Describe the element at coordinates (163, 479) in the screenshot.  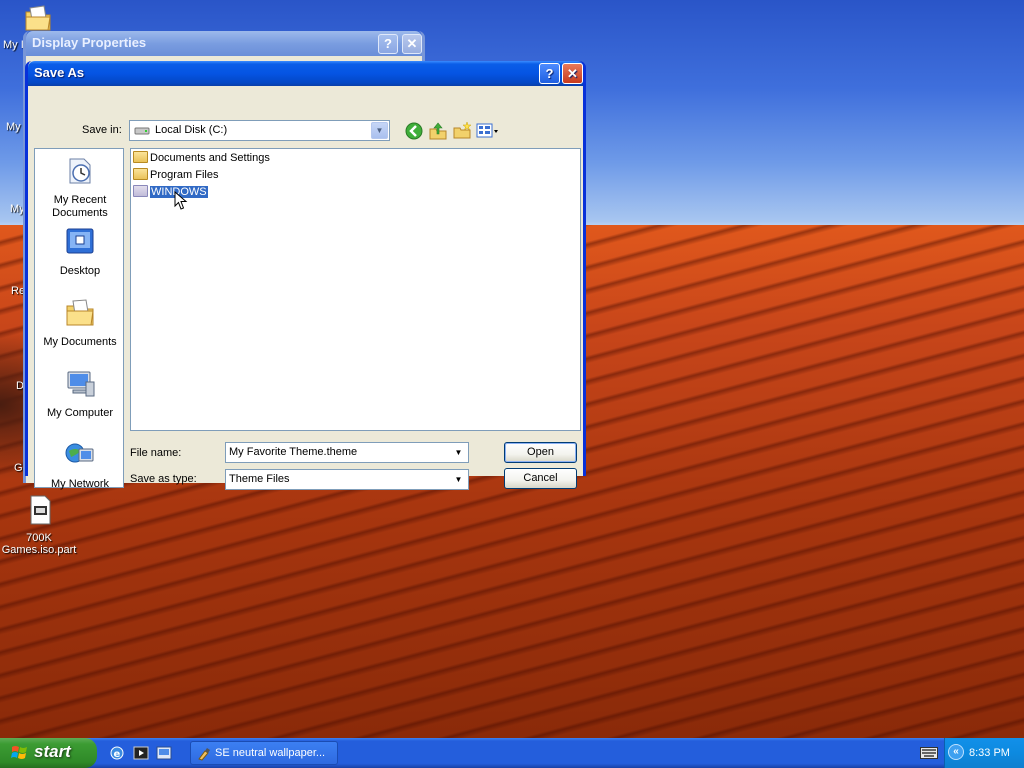
I see `save-as-type-label: Save as type:` at that location.